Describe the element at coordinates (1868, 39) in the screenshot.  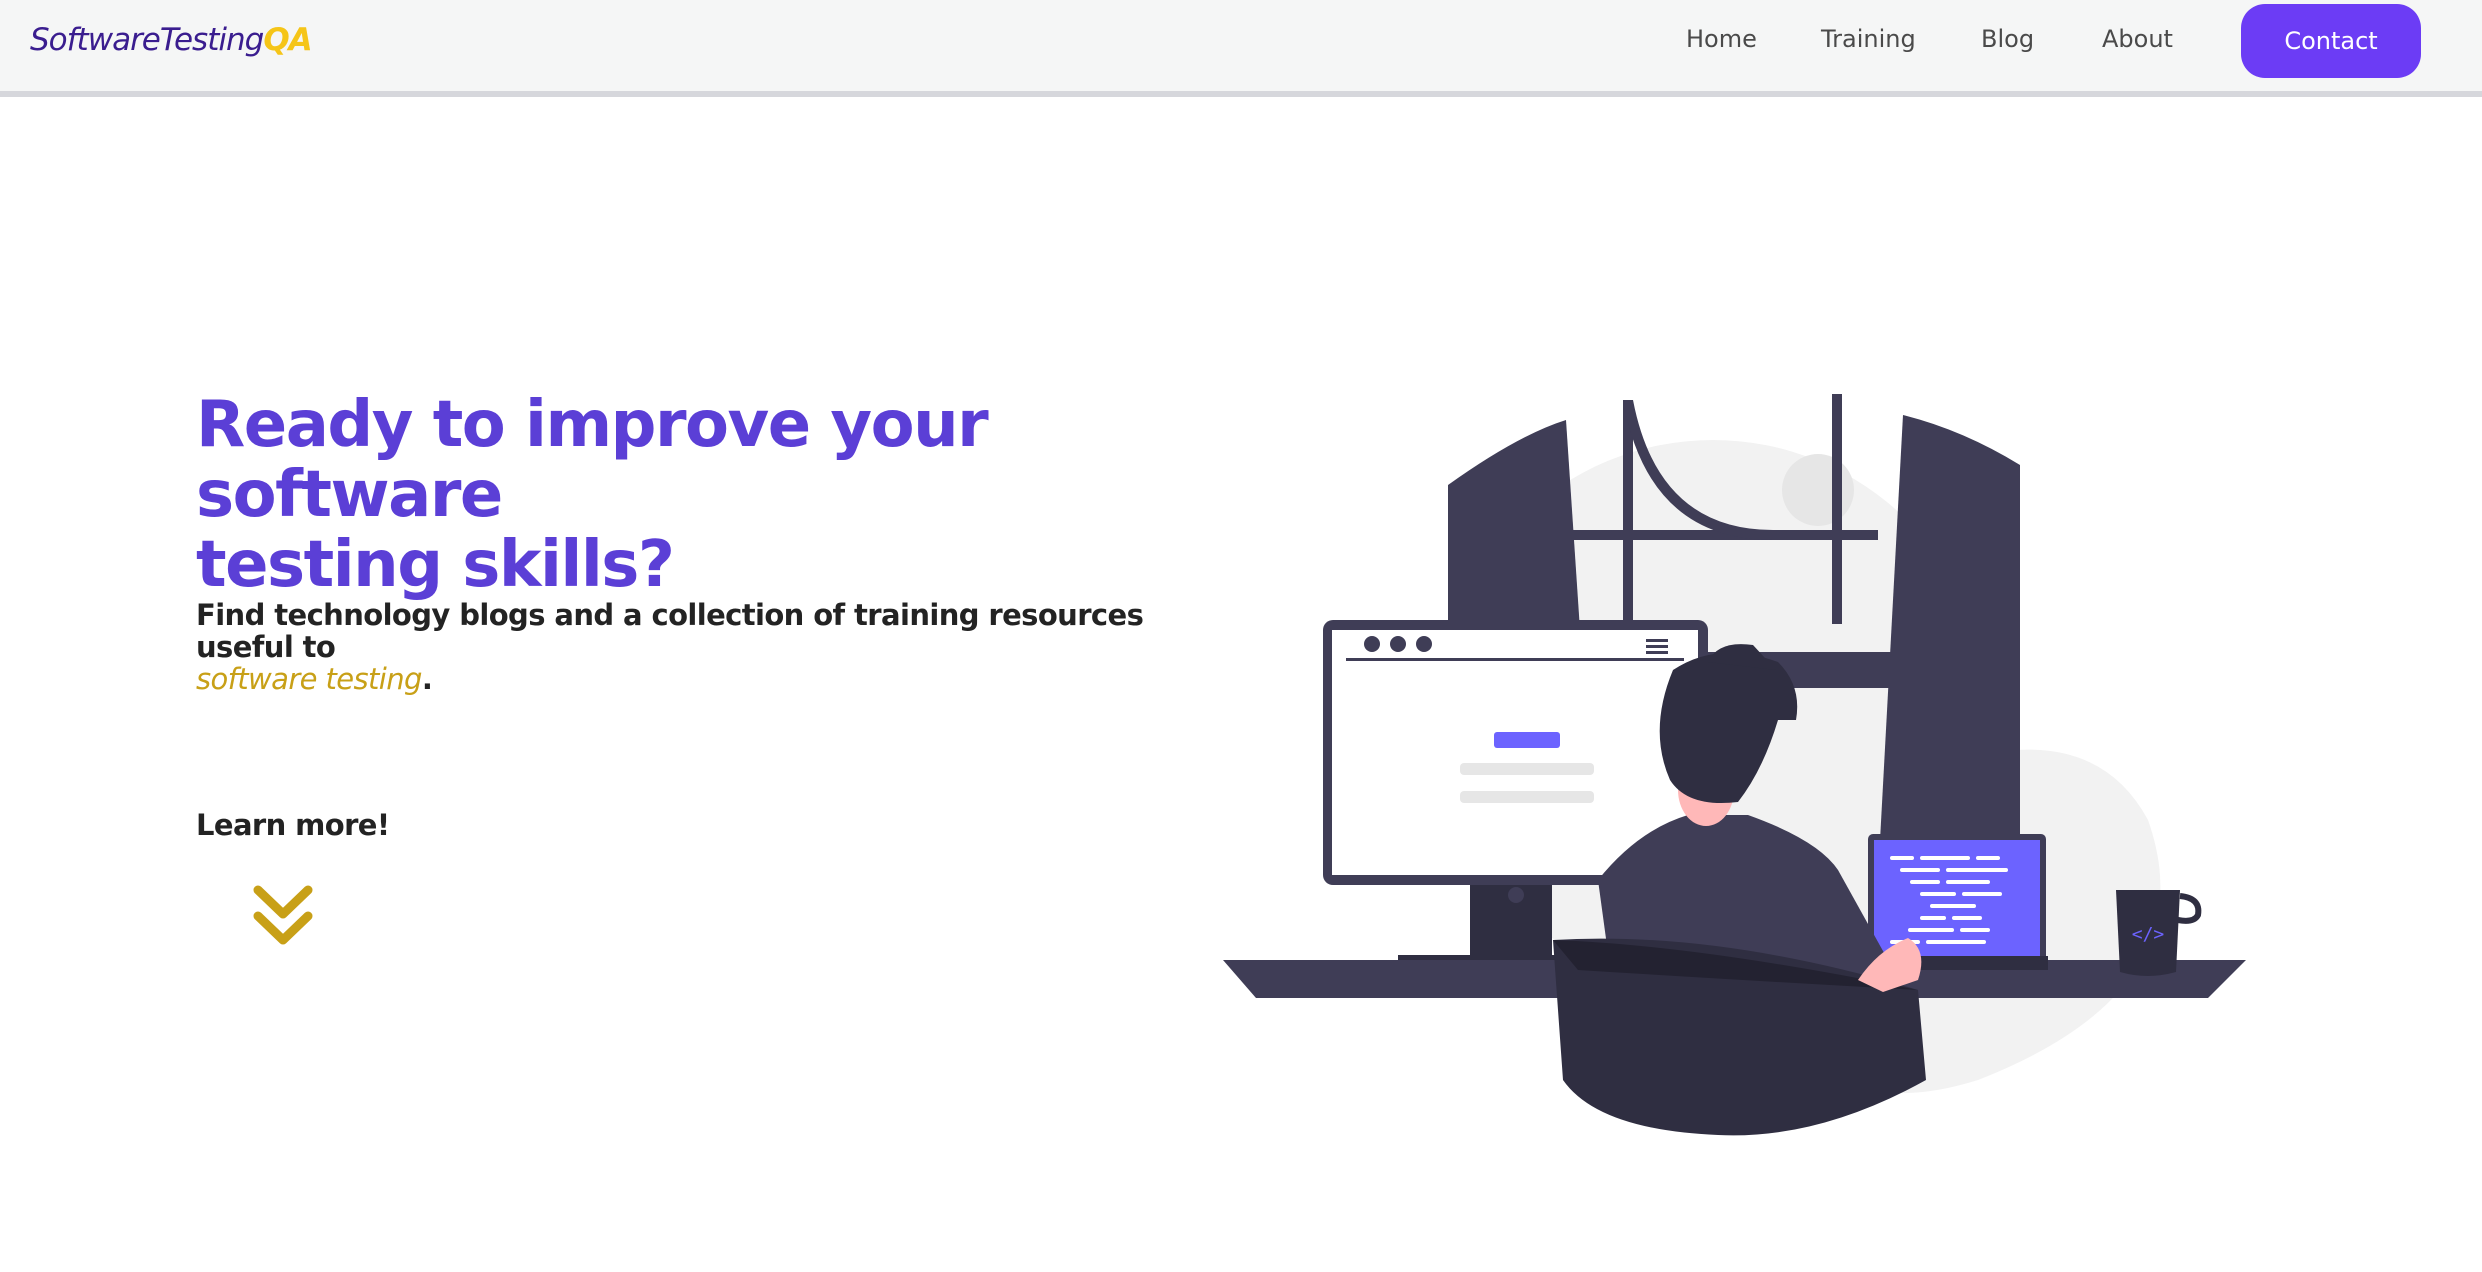
I see `nav-training-link: Training` at that location.